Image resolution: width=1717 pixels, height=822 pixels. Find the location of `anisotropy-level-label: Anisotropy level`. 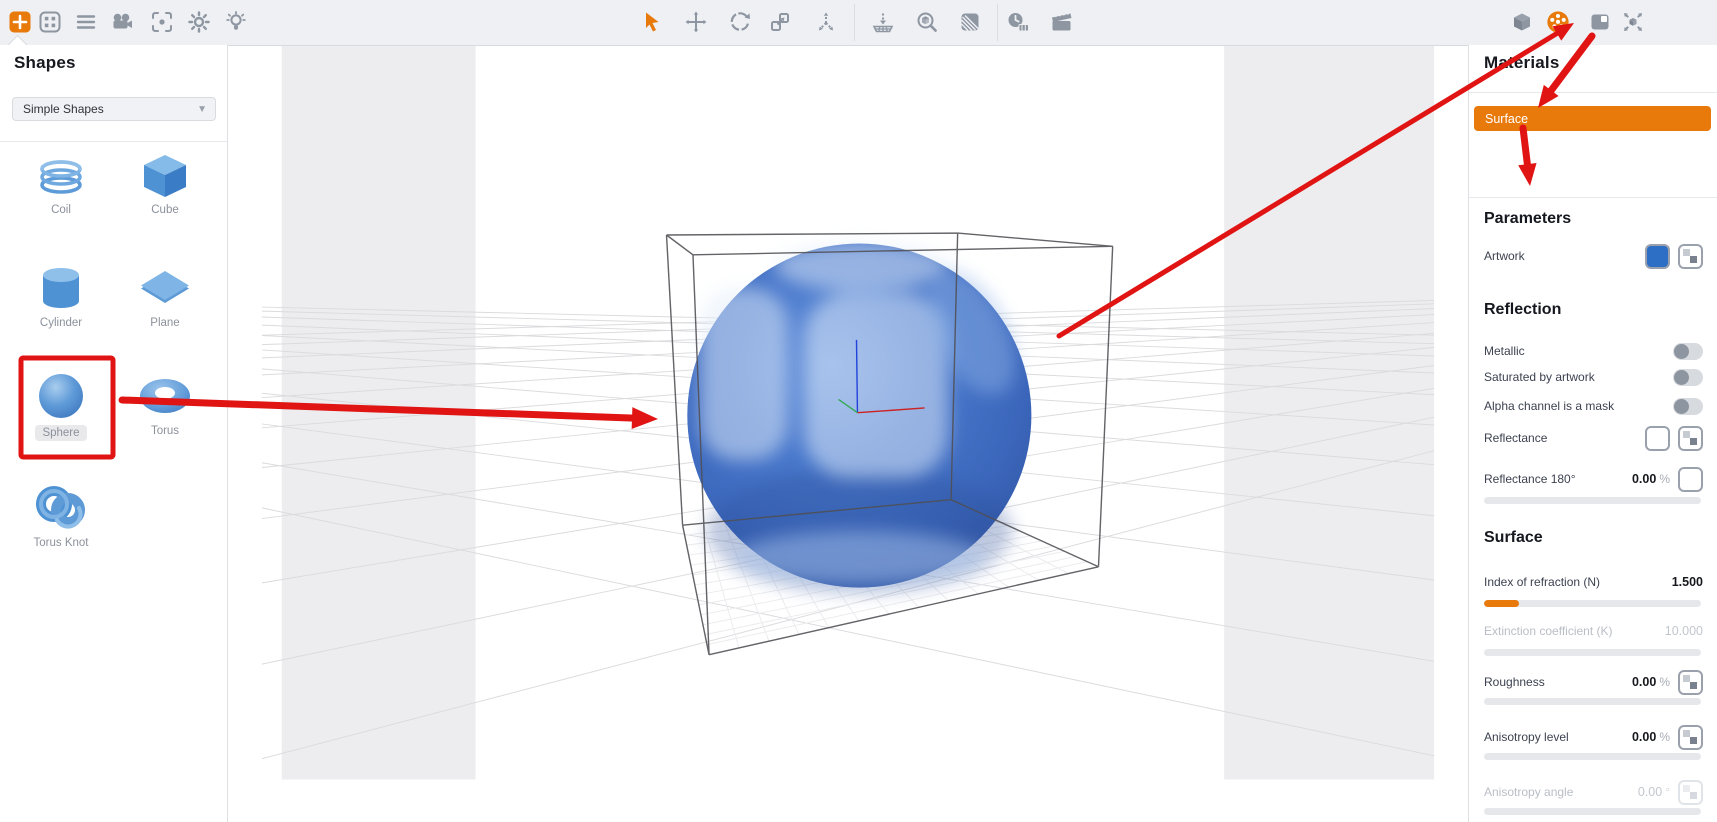

anisotropy-level-label: Anisotropy level is located at coordinates (1526, 737).